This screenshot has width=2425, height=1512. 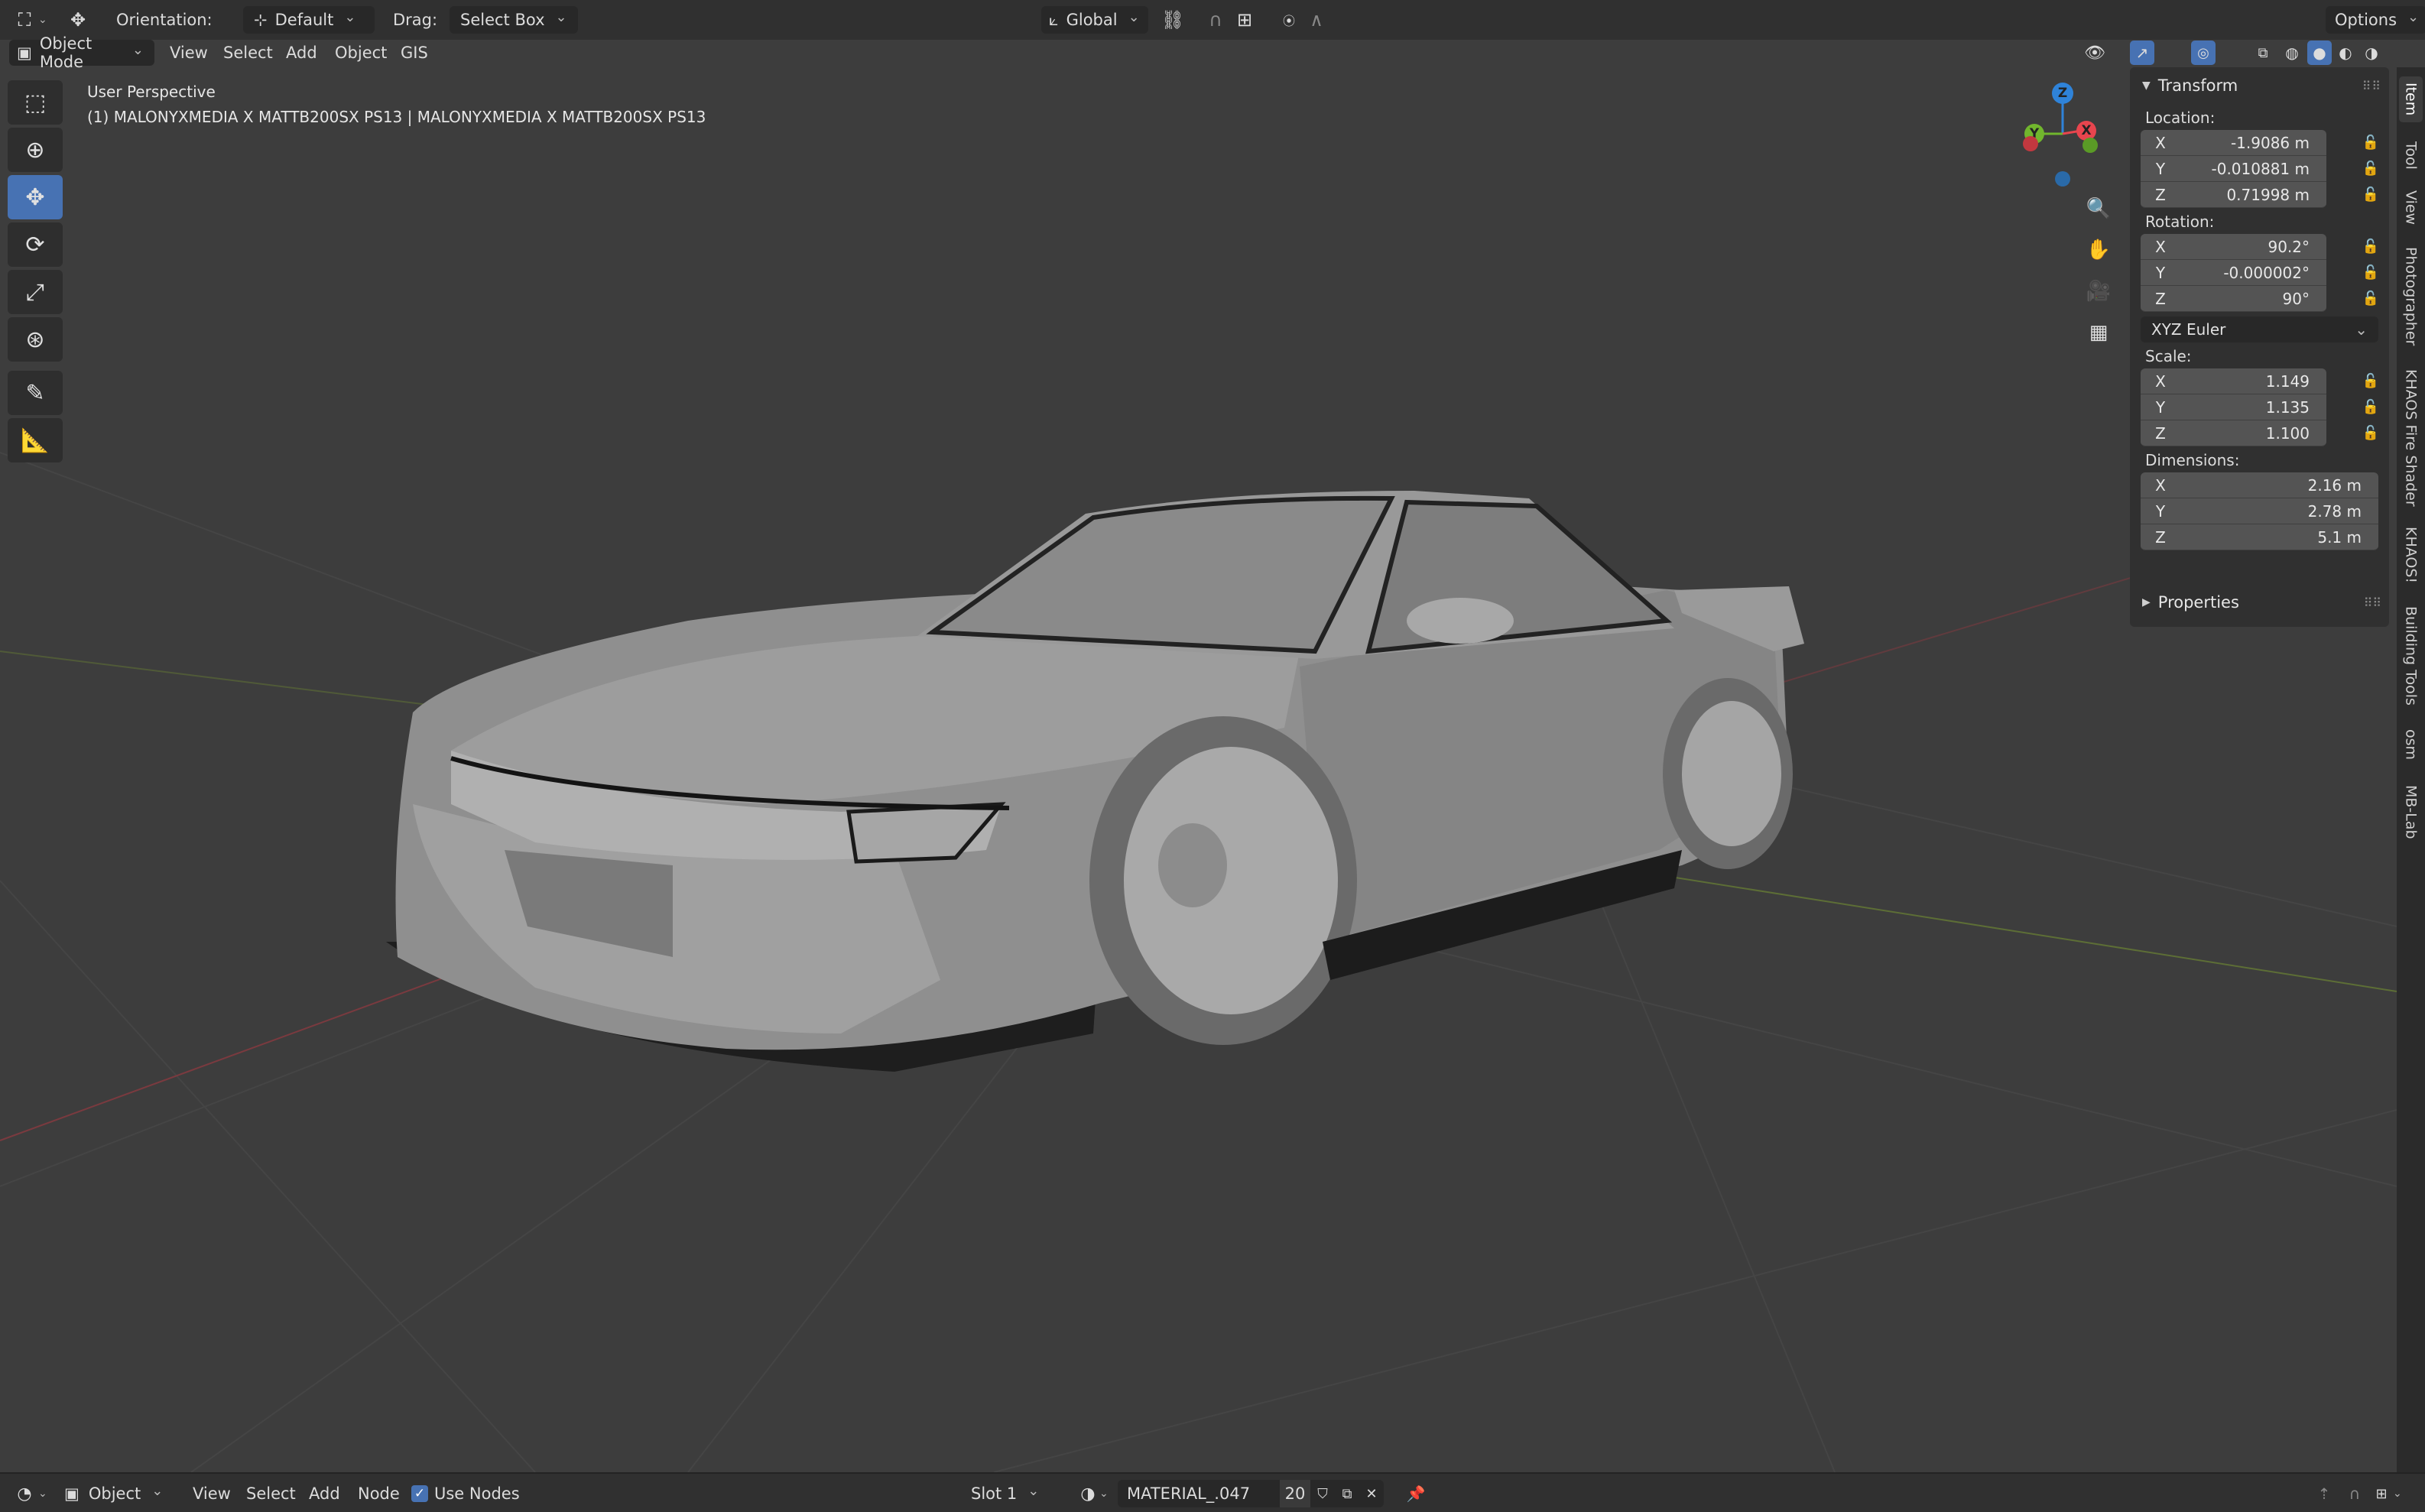 What do you see at coordinates (1014, 1493) in the screenshot?
I see `slot-dropdown: Slot 1` at bounding box center [1014, 1493].